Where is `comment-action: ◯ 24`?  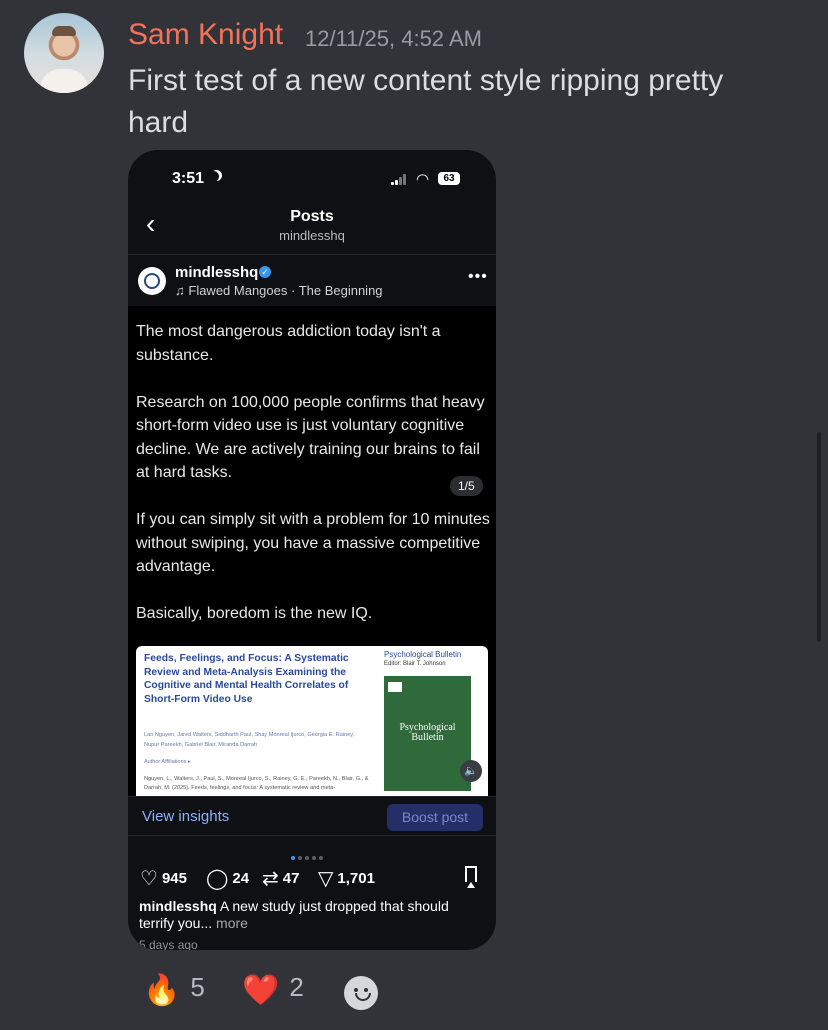 comment-action: ◯ 24 is located at coordinates (227, 878).